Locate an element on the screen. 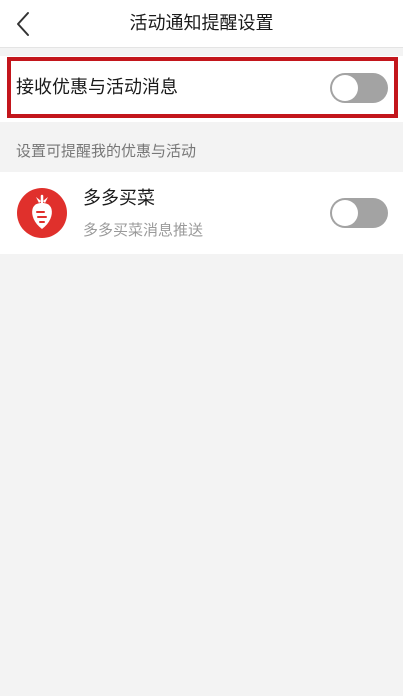  app-name: 多多买菜 is located at coordinates (119, 198).